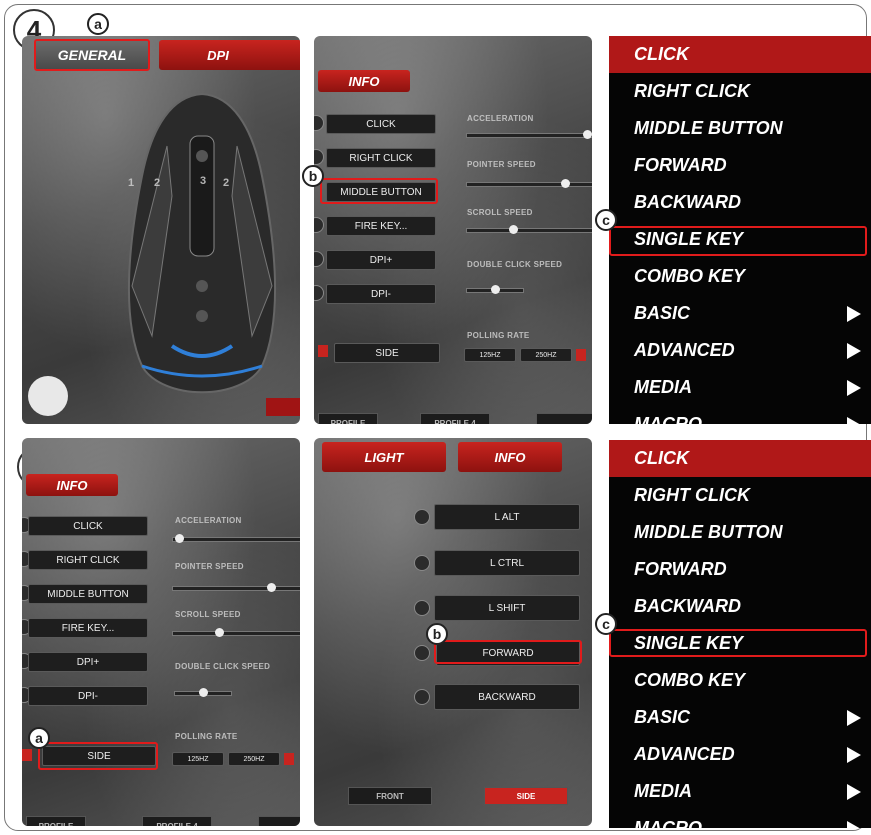  Describe the element at coordinates (27, 755) in the screenshot. I see `side-indicator` at that location.